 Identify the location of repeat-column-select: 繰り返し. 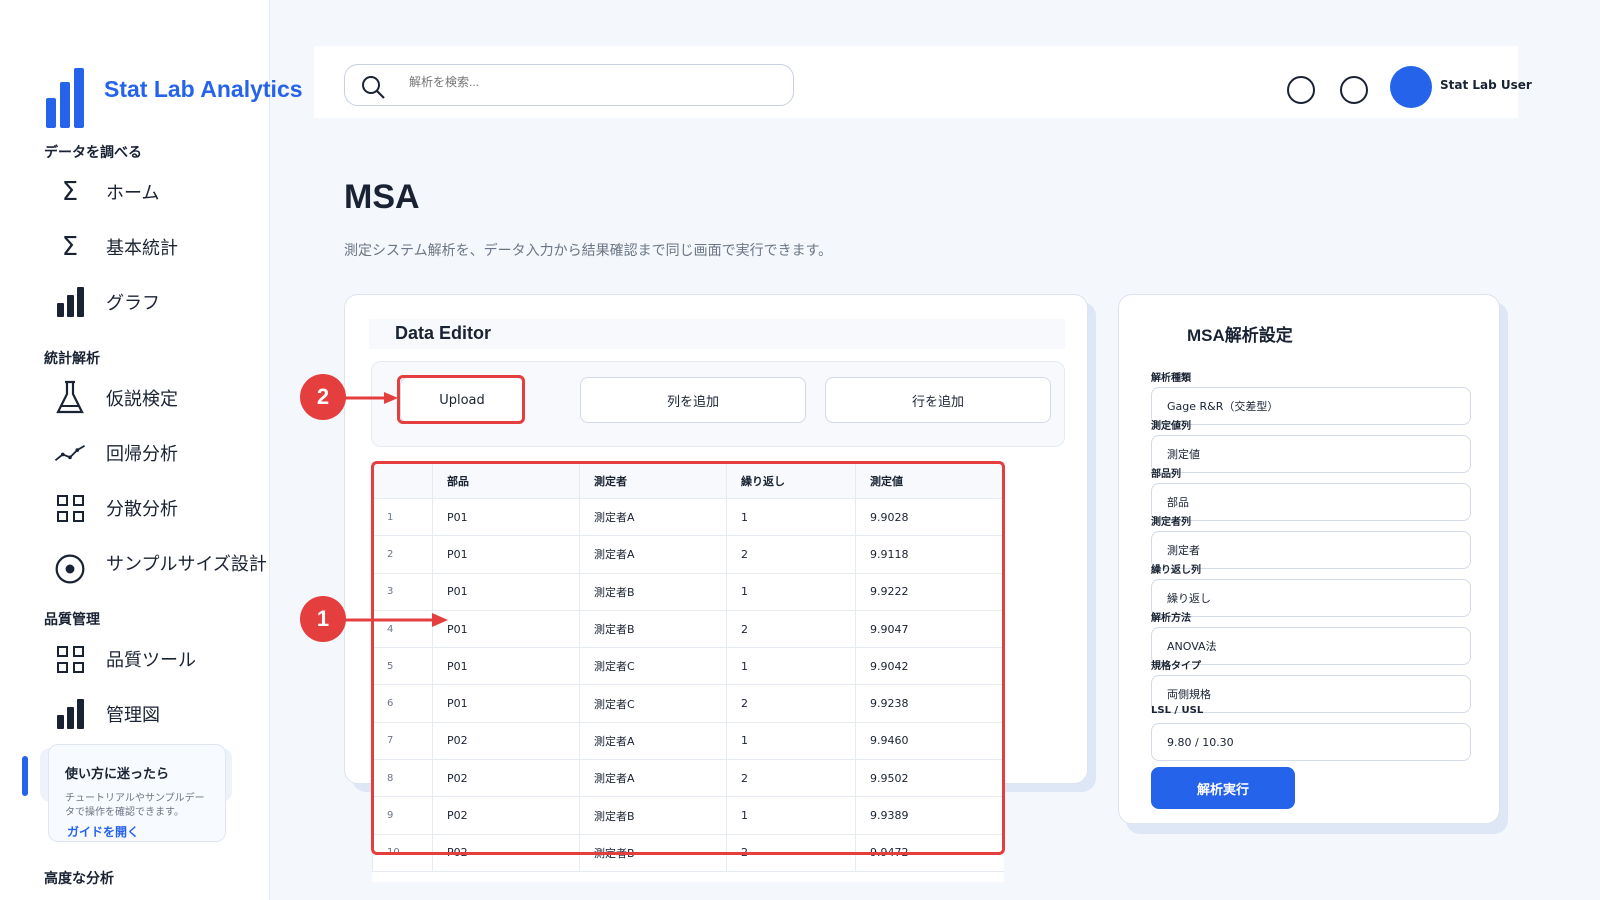
(1311, 598).